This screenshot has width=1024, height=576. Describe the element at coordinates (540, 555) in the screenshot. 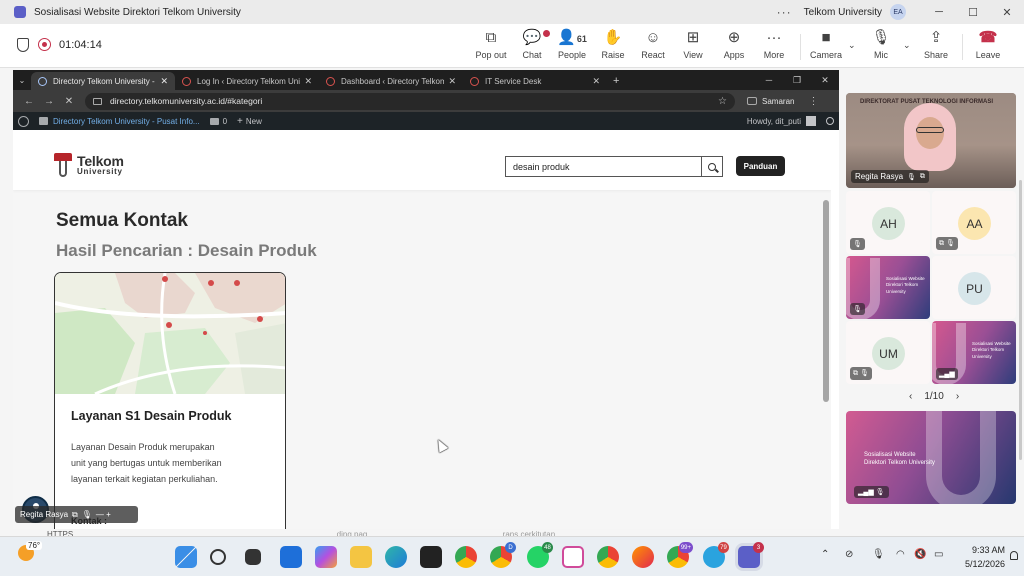

I see `whatsapp-icon: 48` at that location.